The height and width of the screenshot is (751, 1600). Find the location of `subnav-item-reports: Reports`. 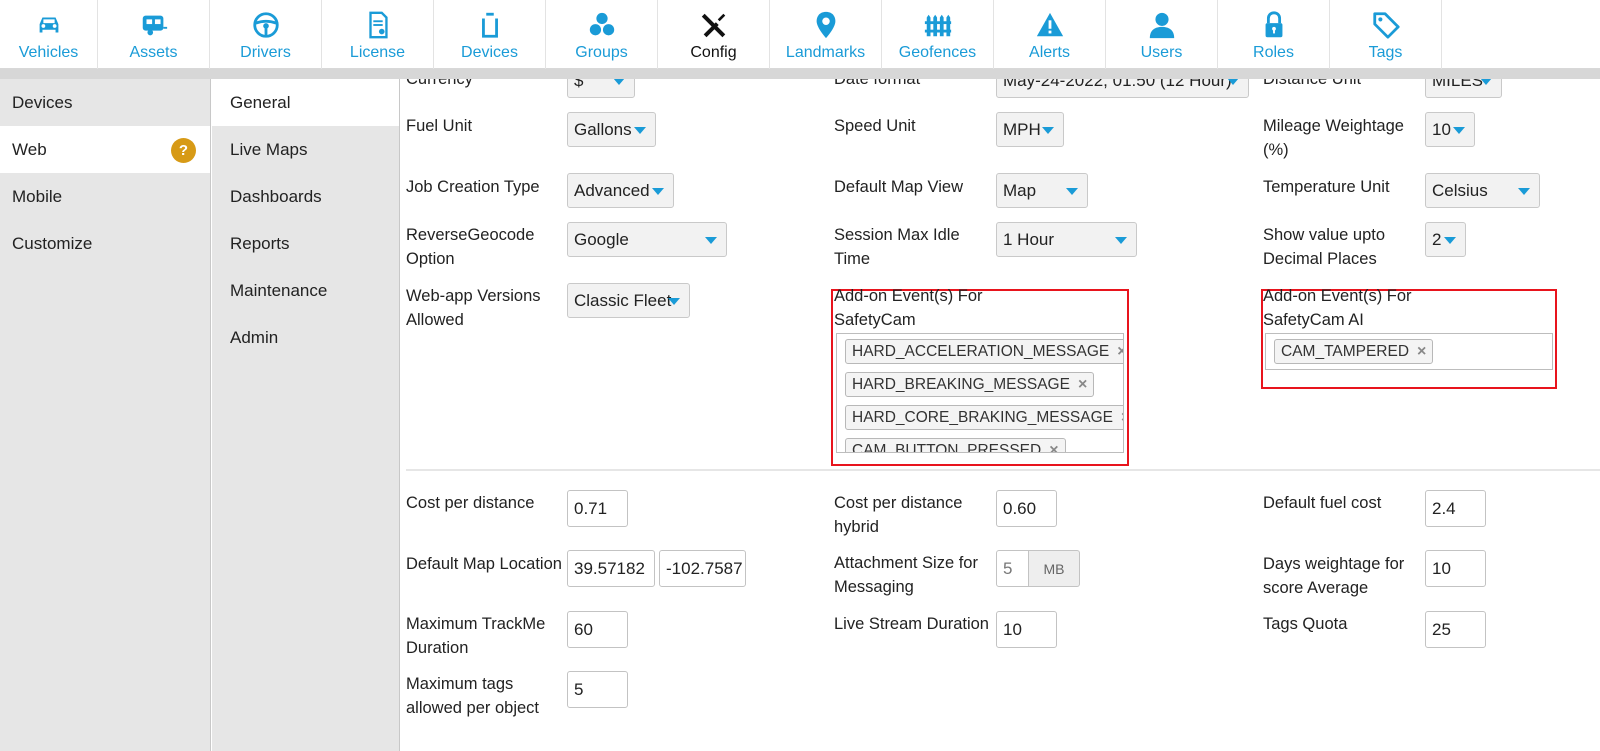

subnav-item-reports: Reports is located at coordinates (305, 243).